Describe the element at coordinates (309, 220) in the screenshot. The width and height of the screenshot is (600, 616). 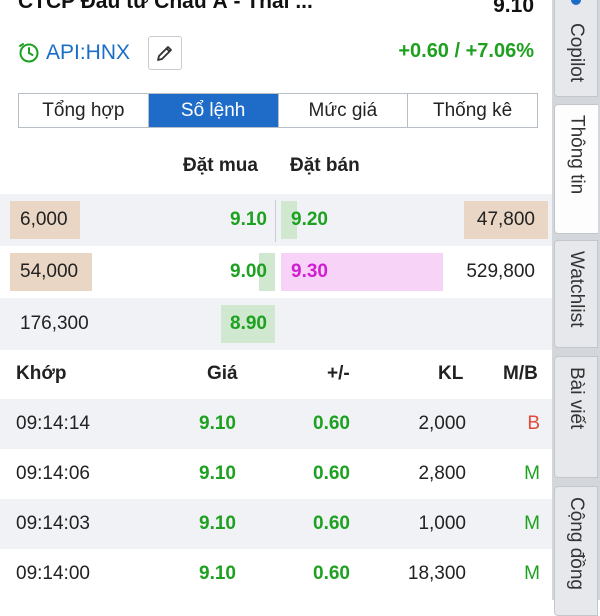
I see `ask-price: 9.20` at that location.